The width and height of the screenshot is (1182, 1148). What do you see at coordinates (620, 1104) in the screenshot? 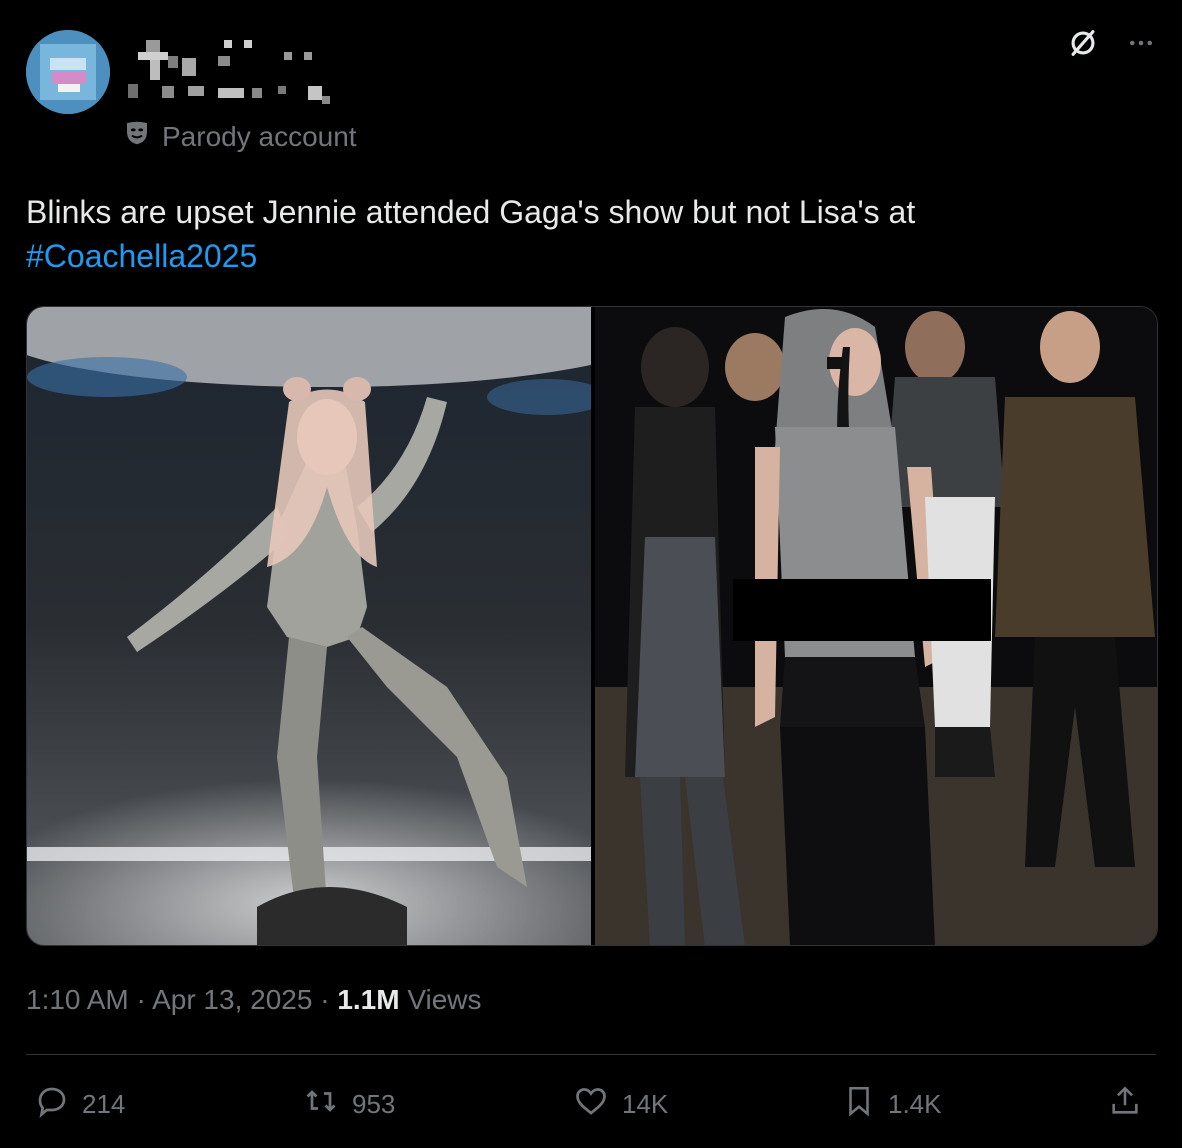
I see `like-button: 14K` at bounding box center [620, 1104].